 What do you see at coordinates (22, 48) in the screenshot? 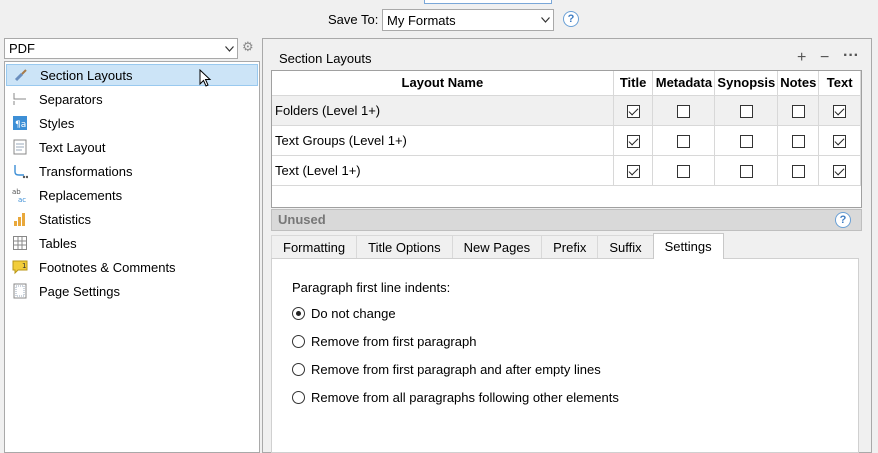
I see `format-select-value: PDF` at bounding box center [22, 48].